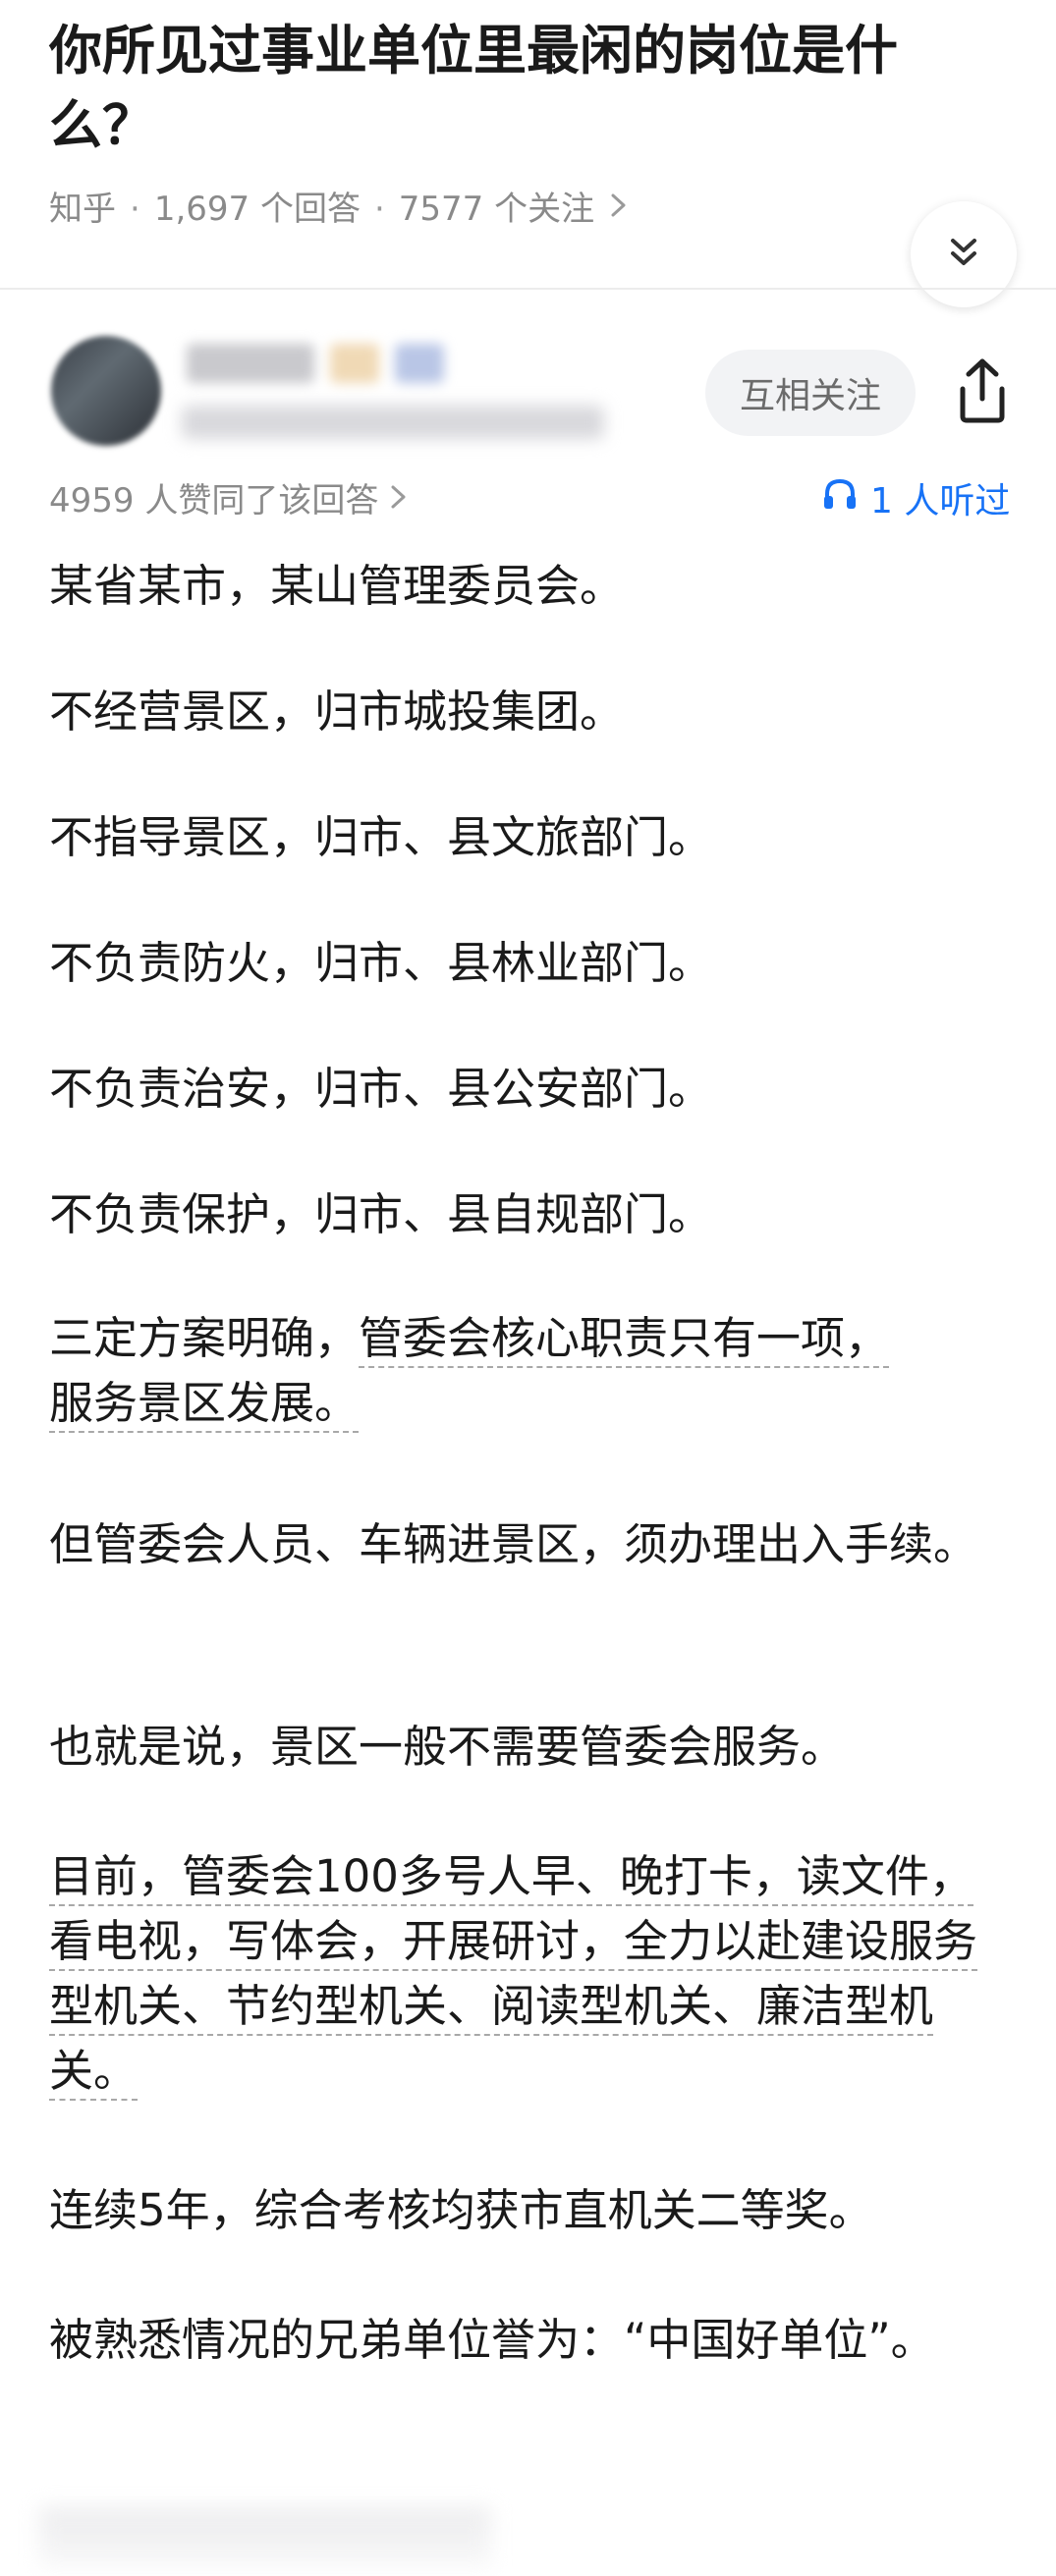 This screenshot has height=2576, width=1056. Describe the element at coordinates (513, 1544) in the screenshot. I see `answer-paragraph: 但管委会人员、车辆进景区，须办理出入手续。` at that location.